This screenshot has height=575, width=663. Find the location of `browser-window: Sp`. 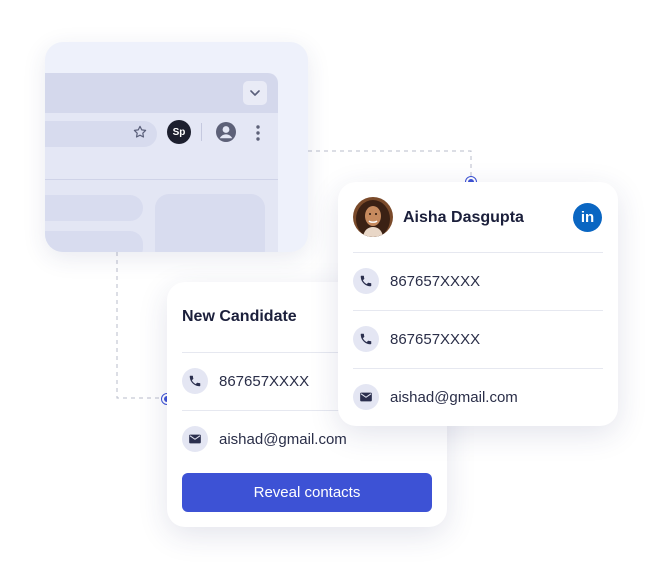

browser-window: Sp is located at coordinates (176, 147).